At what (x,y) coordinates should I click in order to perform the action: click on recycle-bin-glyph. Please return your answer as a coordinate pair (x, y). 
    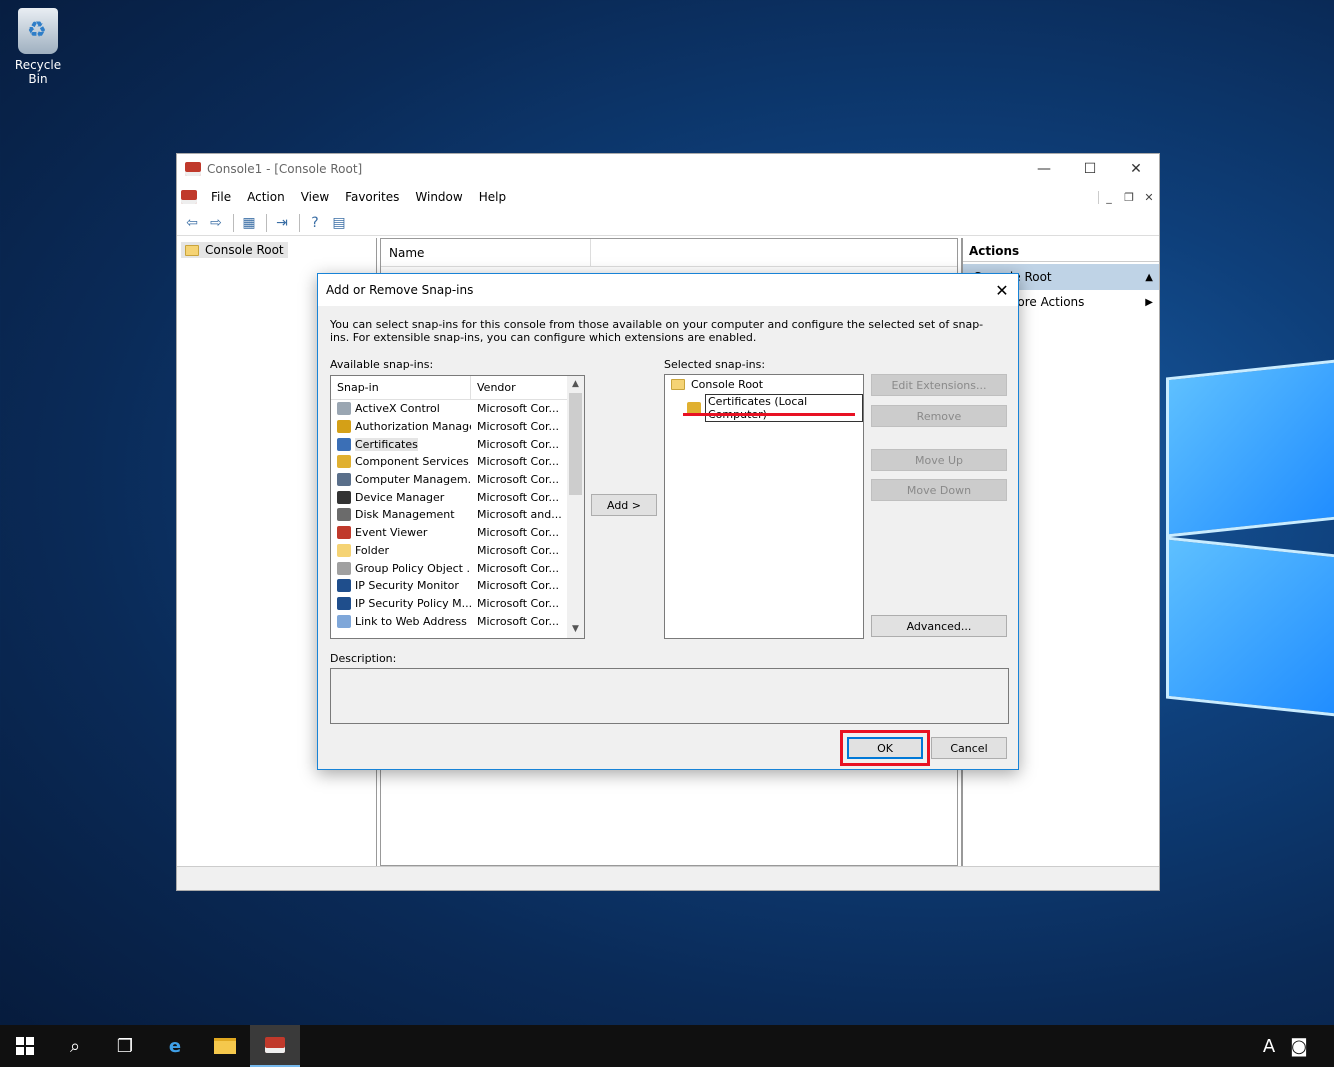
    Looking at the image, I should click on (38, 31).